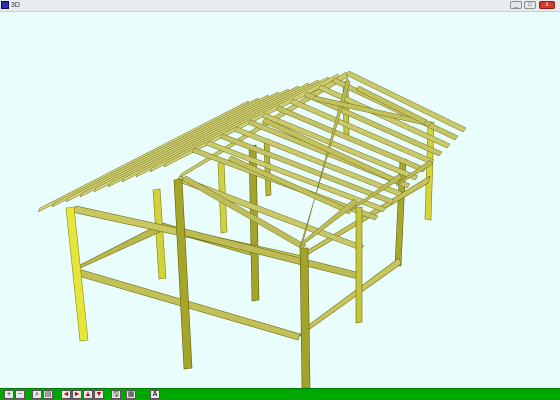 Image resolution: width=560 pixels, height=400 pixels. I want to click on close-button: x, so click(547, 5).